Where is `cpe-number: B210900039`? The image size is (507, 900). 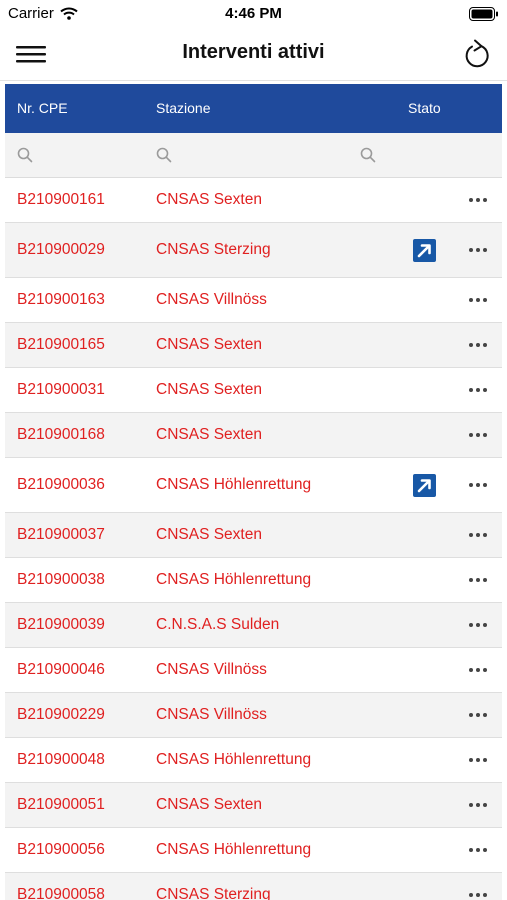 cpe-number: B210900039 is located at coordinates (61, 624).